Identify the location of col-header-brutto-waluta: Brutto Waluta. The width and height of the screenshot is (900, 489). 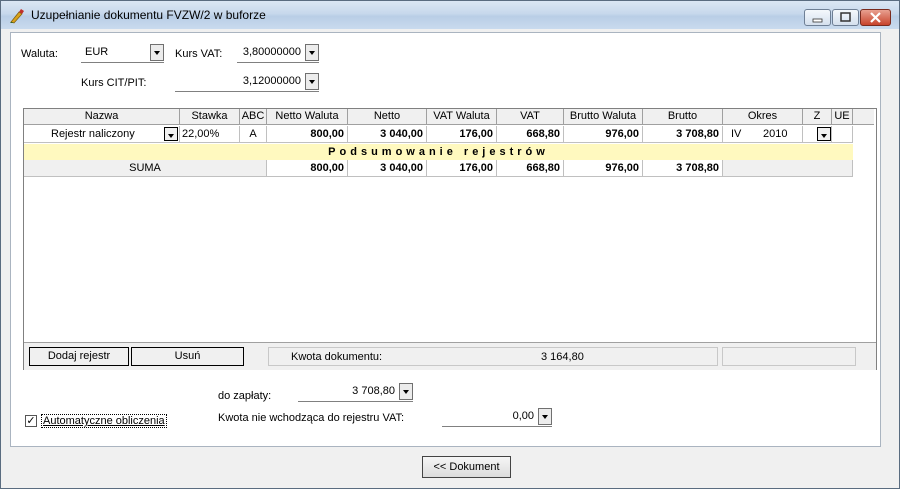
(603, 117).